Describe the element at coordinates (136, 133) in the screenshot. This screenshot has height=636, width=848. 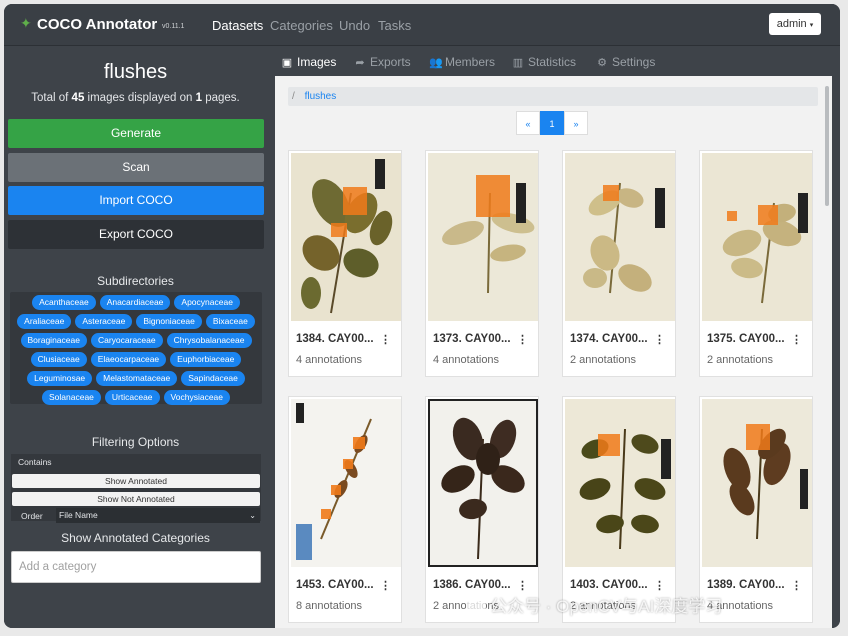
I see `generate-button: Generate` at that location.